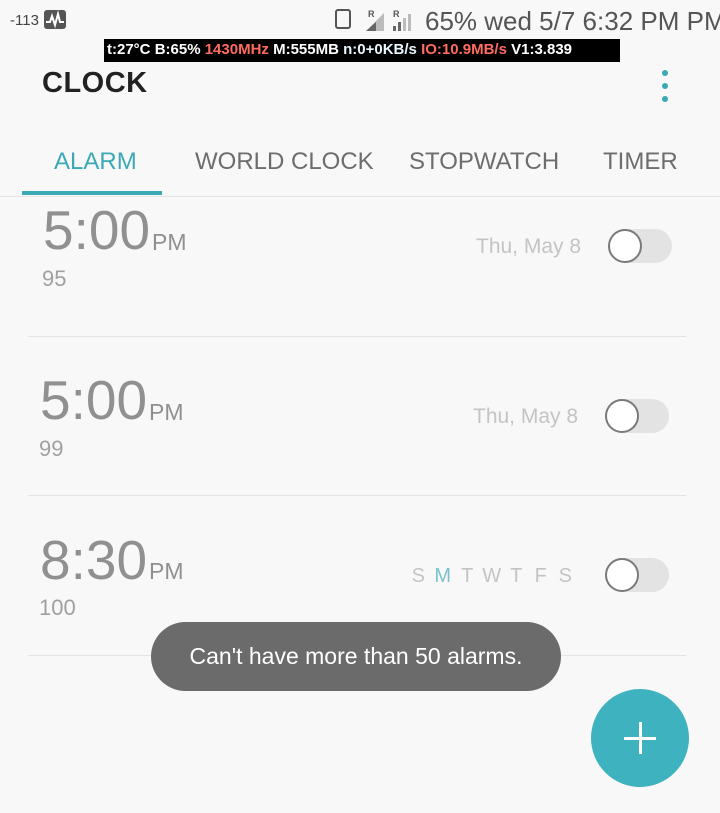 The image size is (720, 813). Describe the element at coordinates (306, 49) in the screenshot. I see `diag-mem: M:555MB` at that location.